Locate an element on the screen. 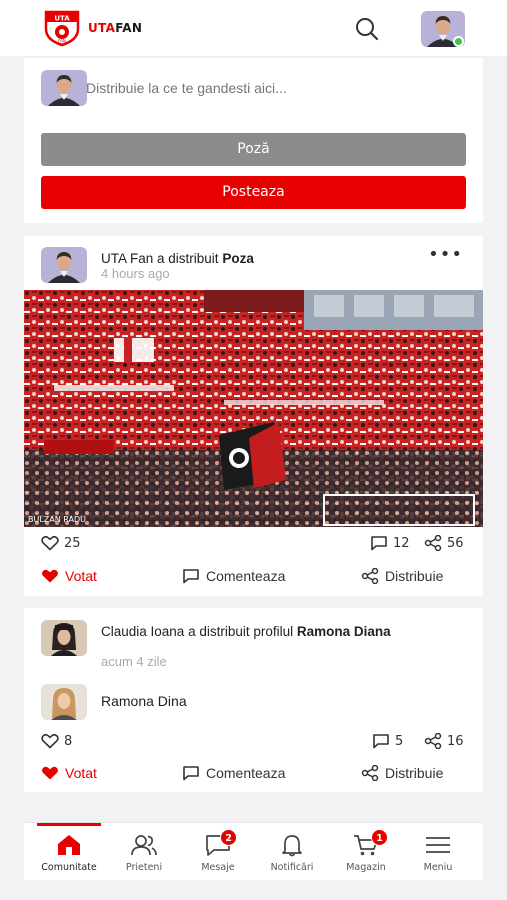  tab-label: Notificări is located at coordinates (292, 867).